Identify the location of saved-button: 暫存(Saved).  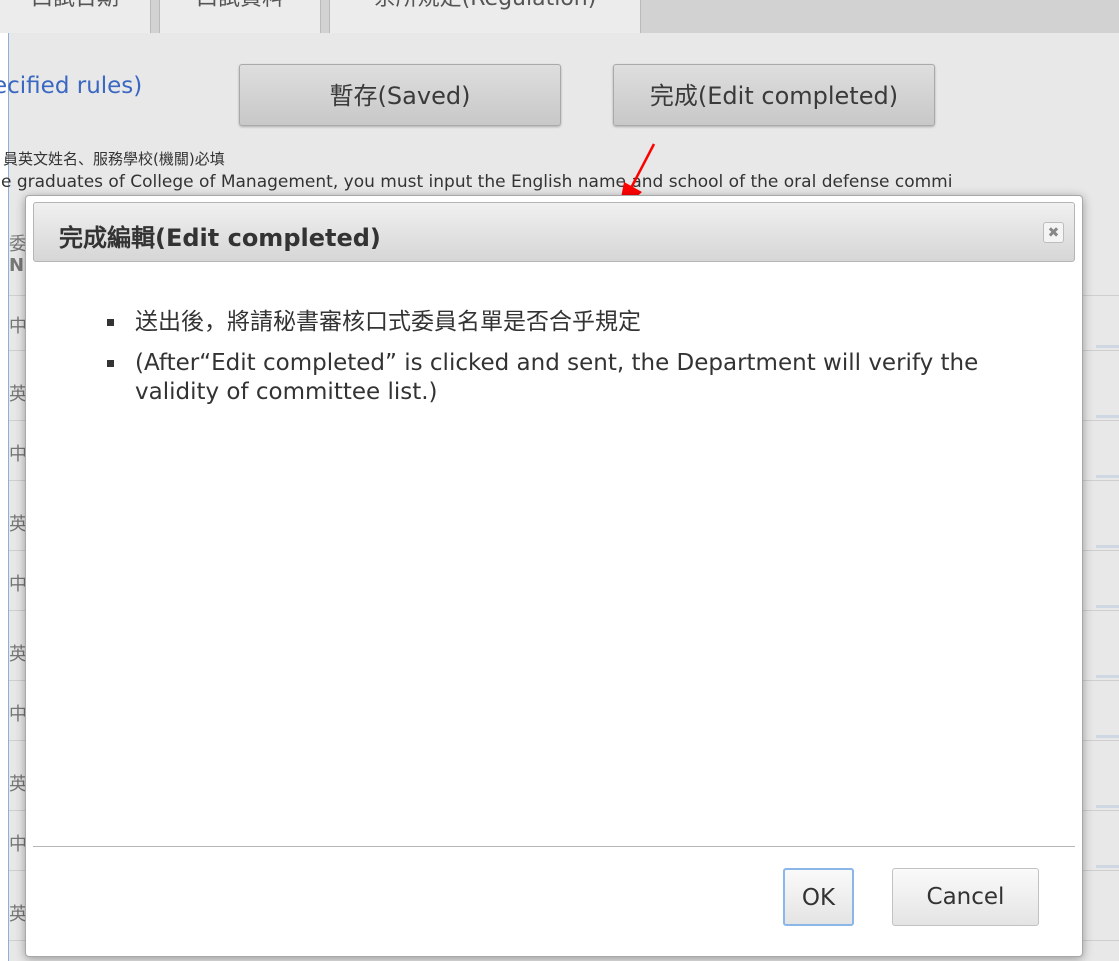
(400, 95).